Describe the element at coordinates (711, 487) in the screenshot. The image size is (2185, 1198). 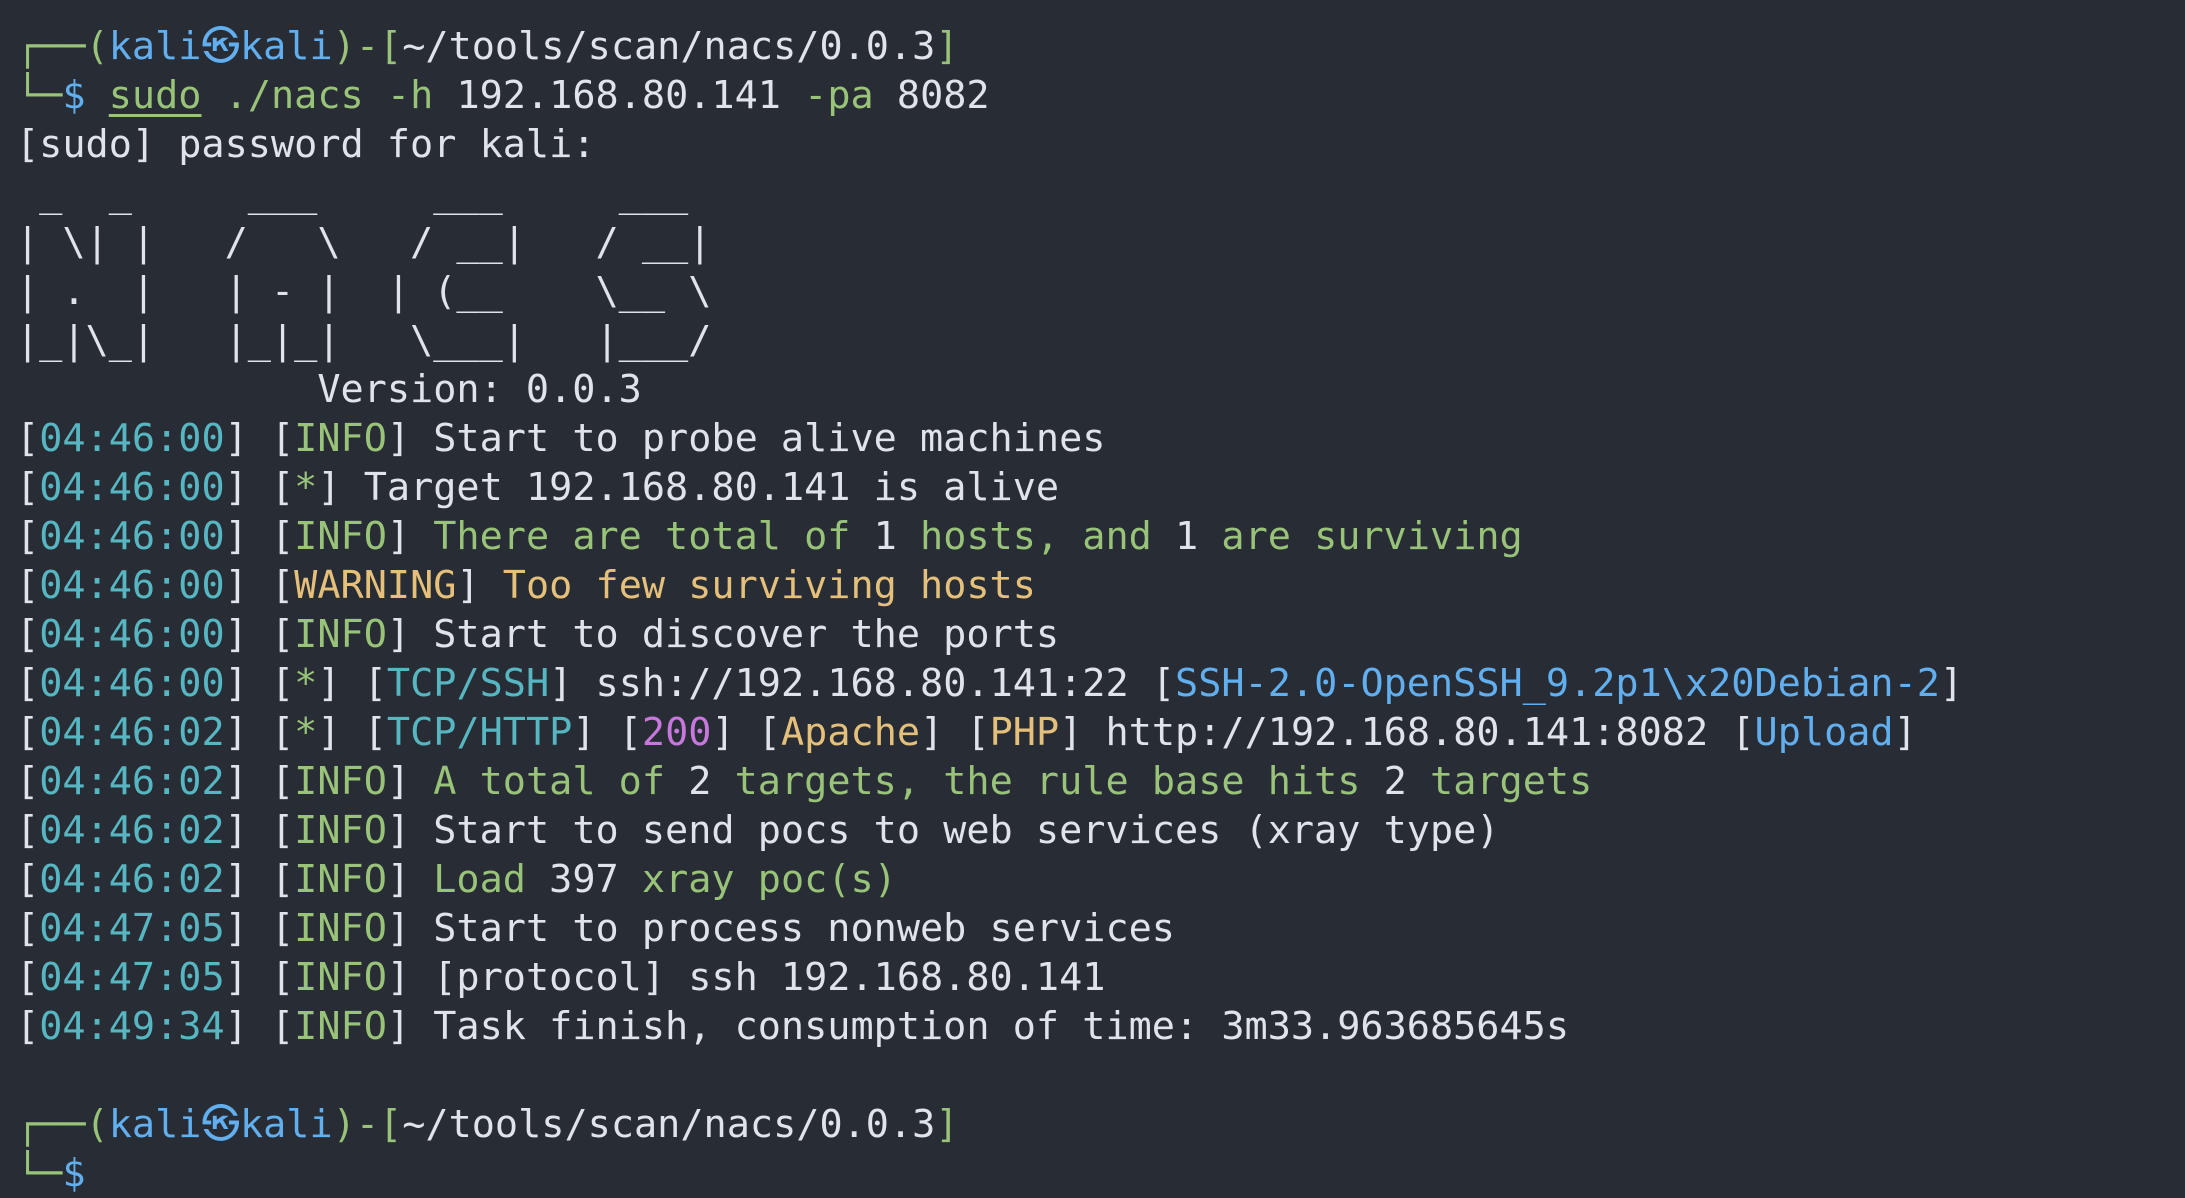
I see `log-message: Target 192.168.80.141 is alive` at that location.